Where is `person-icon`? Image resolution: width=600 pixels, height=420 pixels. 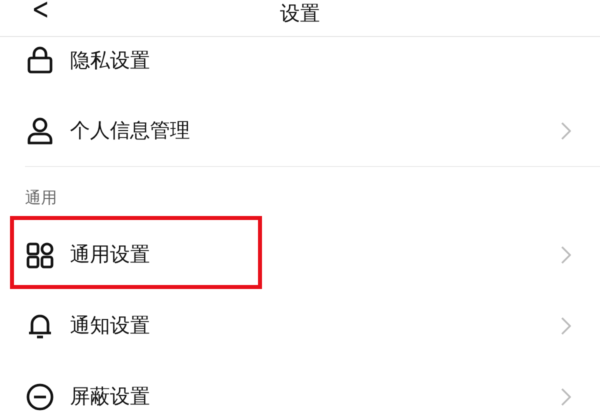 person-icon is located at coordinates (40, 131).